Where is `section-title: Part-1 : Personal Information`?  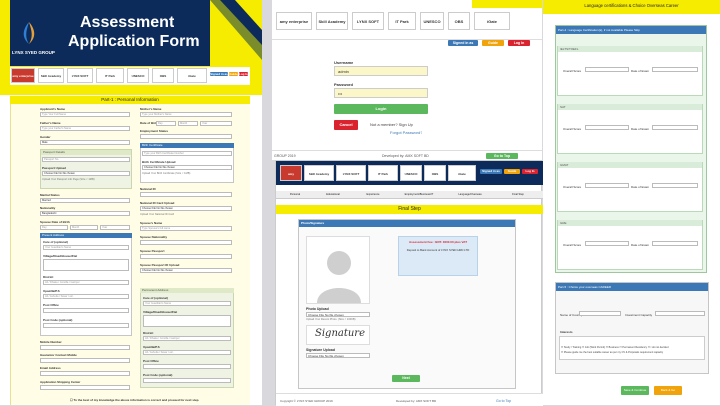
section-title: Part-1 : Personal Information is located at coordinates (130, 100).